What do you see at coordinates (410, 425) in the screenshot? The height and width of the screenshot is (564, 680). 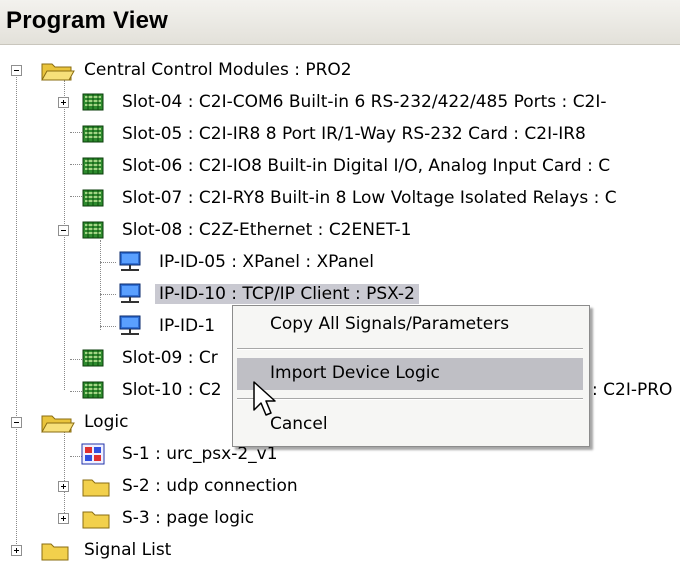 I see `menu-item-cancel: Cancel` at bounding box center [410, 425].